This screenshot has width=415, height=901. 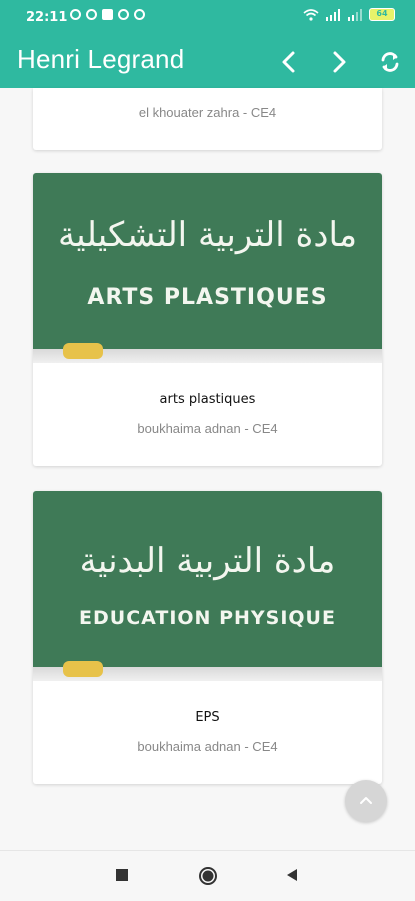 I want to click on home-circle-icon, so click(x=208, y=876).